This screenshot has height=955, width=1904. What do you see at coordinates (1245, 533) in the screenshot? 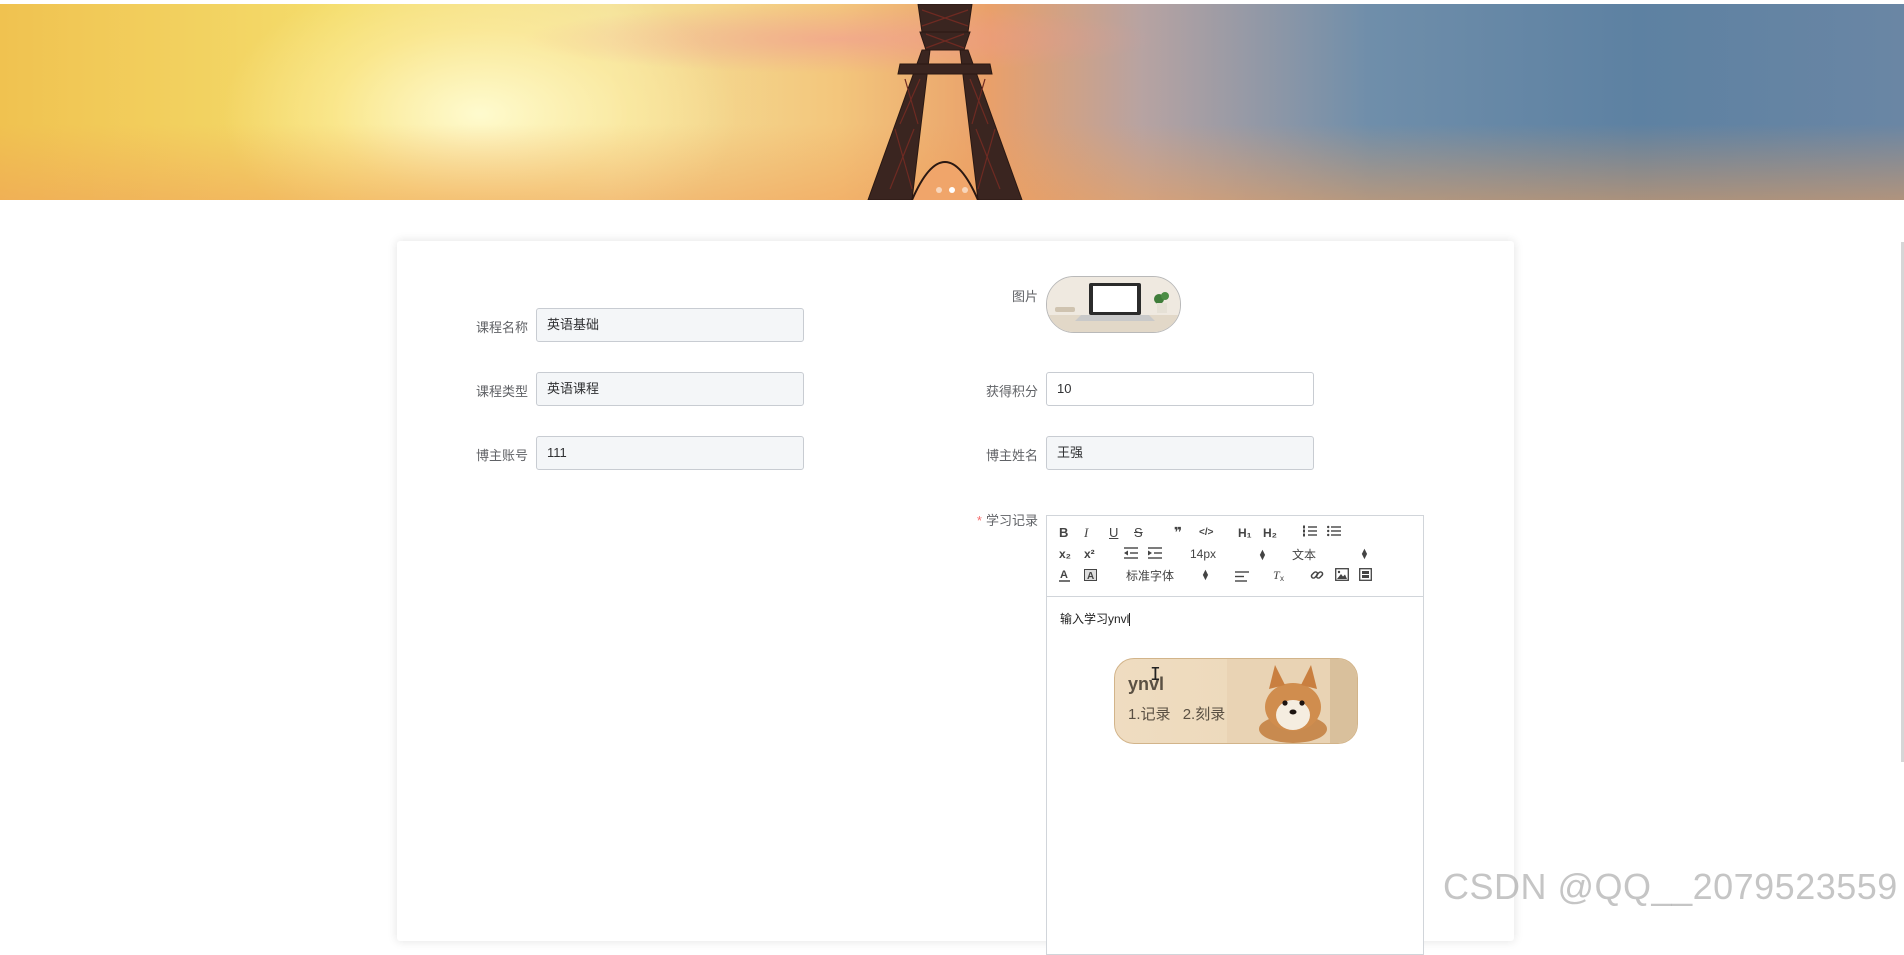
I see `h1-button: H₁` at bounding box center [1245, 533].